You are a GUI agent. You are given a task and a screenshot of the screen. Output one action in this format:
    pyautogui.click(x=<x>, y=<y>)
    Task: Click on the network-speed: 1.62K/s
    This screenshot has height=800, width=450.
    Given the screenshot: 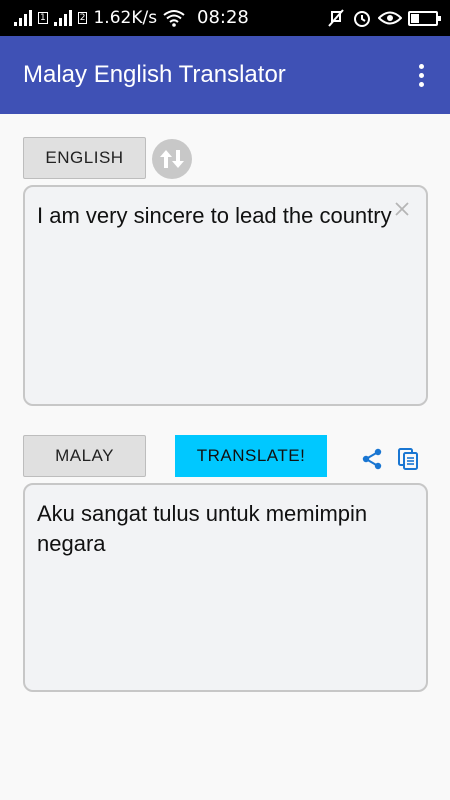 What is the action you would take?
    pyautogui.click(x=125, y=18)
    